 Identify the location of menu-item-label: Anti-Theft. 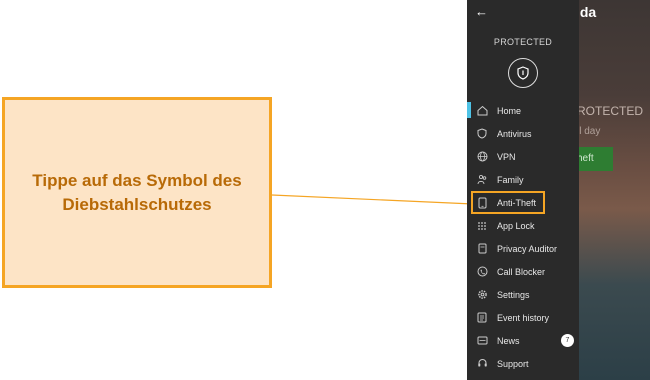
(517, 202).